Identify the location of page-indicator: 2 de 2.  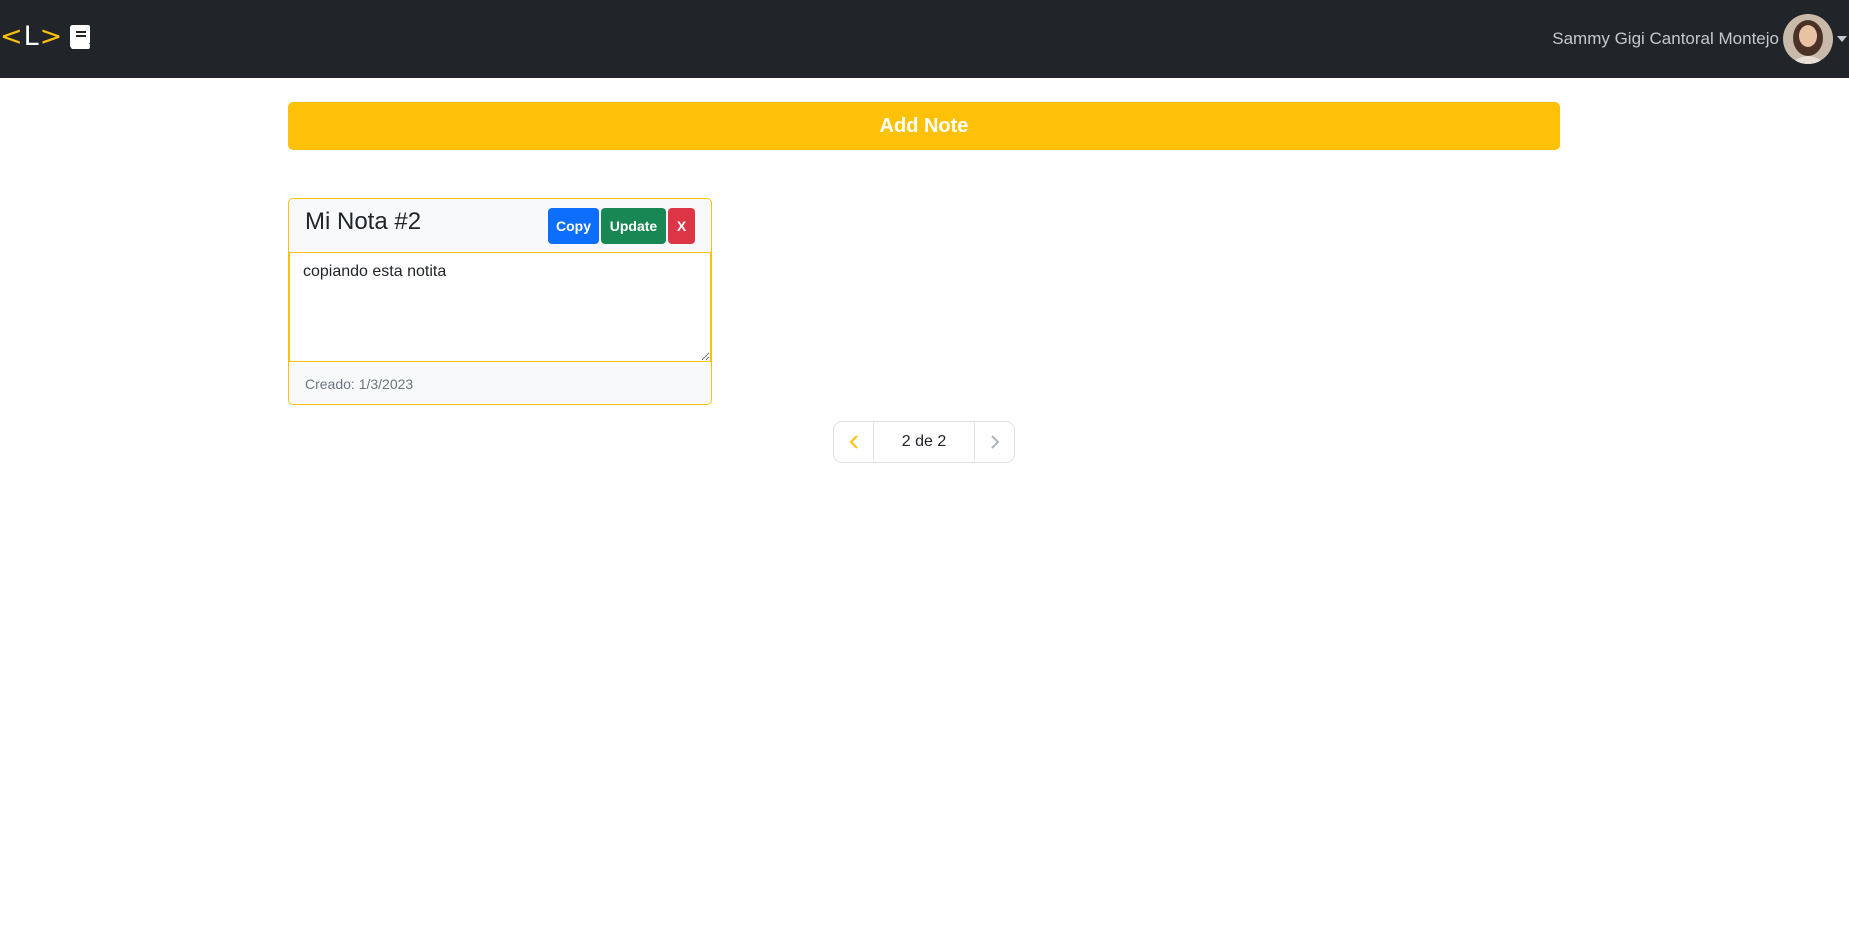
(924, 441).